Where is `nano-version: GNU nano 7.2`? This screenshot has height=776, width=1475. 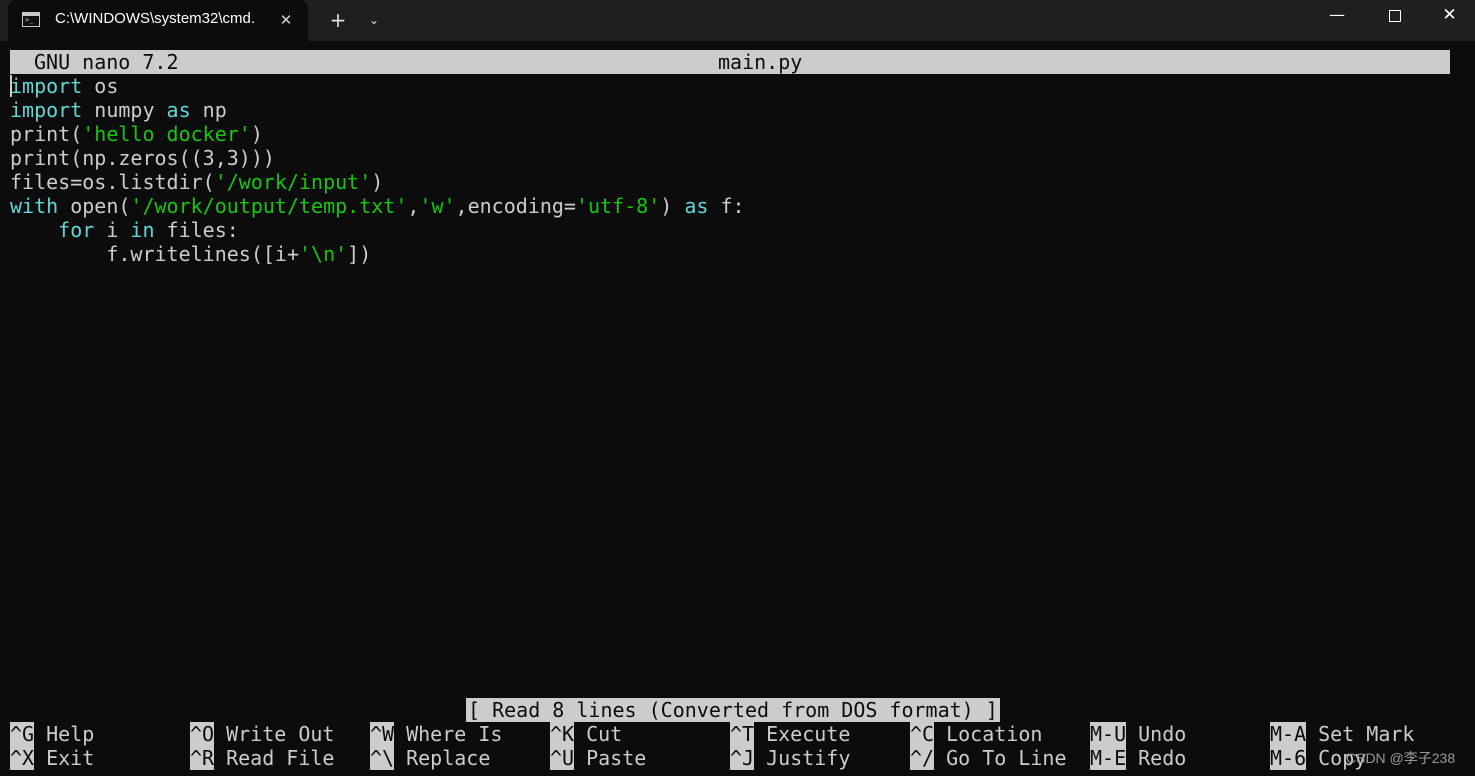
nano-version: GNU nano 7.2 is located at coordinates (106, 62).